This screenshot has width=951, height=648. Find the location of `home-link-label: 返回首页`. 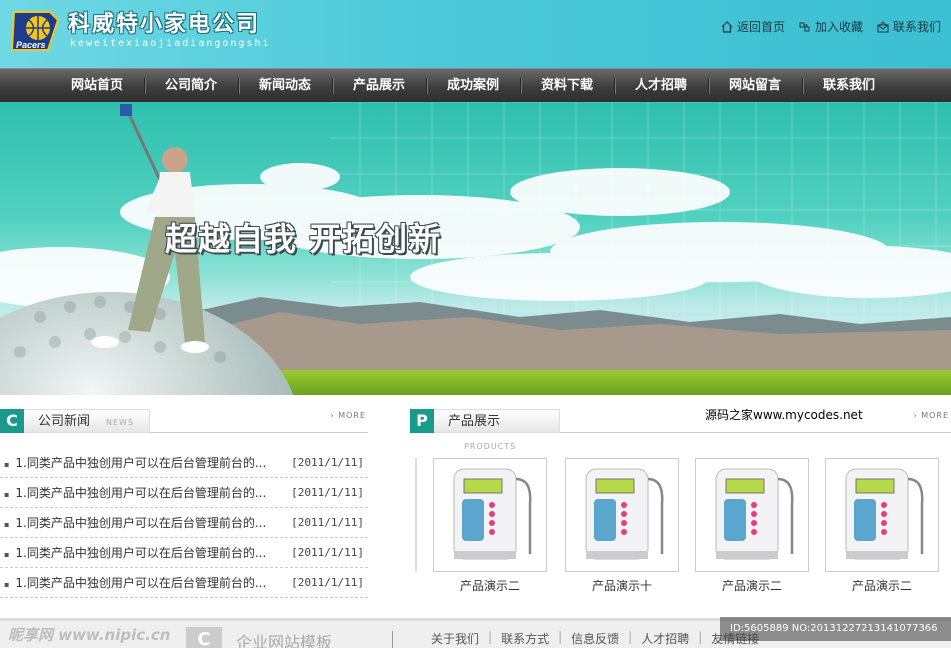

home-link-label: 返回首页 is located at coordinates (760, 27).